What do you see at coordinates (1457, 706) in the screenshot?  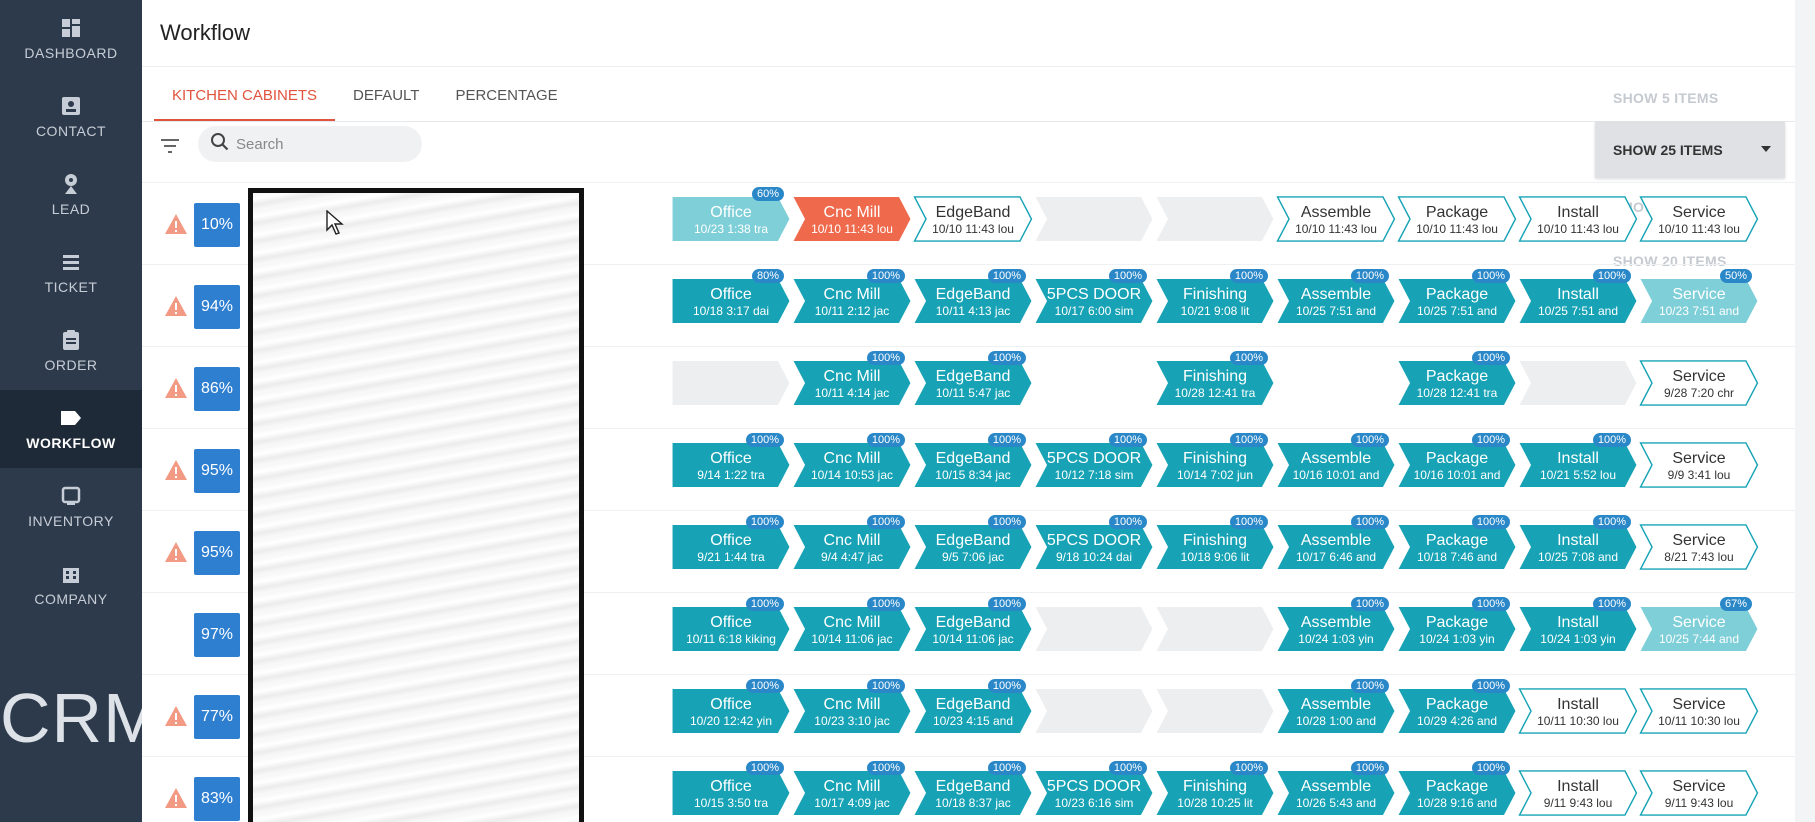 I see `stage-package: Package 10/29 4:26 and 100%` at bounding box center [1457, 706].